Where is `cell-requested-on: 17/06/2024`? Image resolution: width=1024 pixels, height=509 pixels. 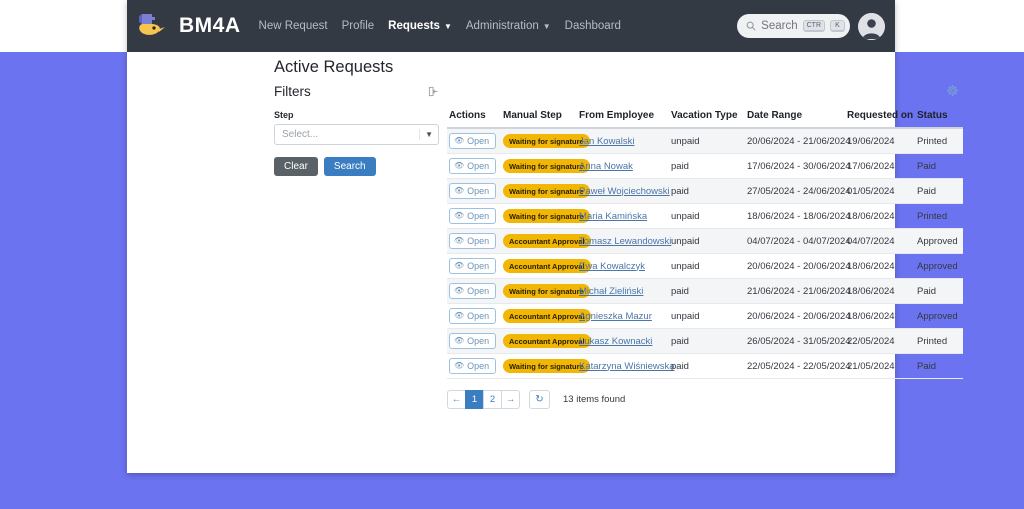
cell-requested-on: 17/06/2024 is located at coordinates (880, 166).